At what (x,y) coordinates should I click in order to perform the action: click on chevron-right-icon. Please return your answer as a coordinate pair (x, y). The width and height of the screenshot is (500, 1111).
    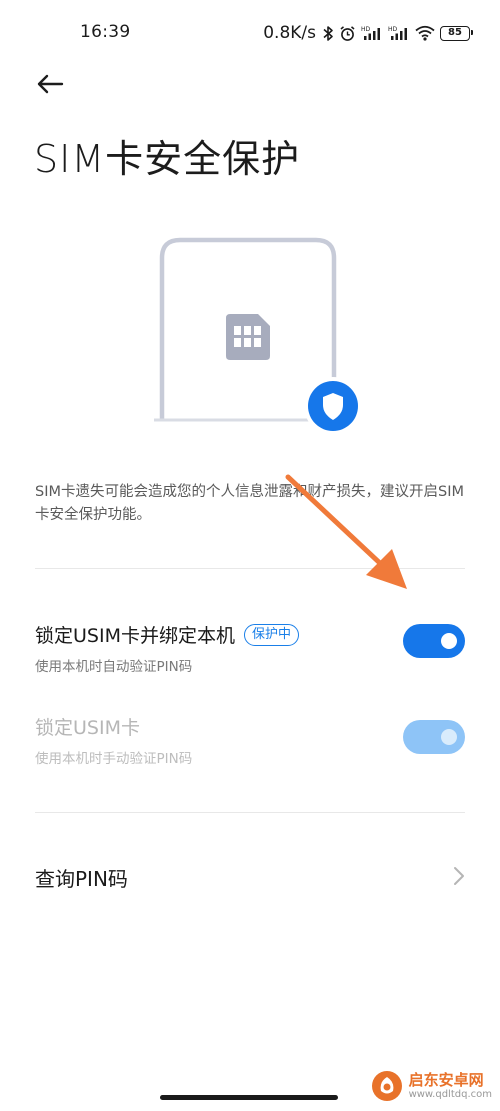
    Looking at the image, I should click on (459, 878).